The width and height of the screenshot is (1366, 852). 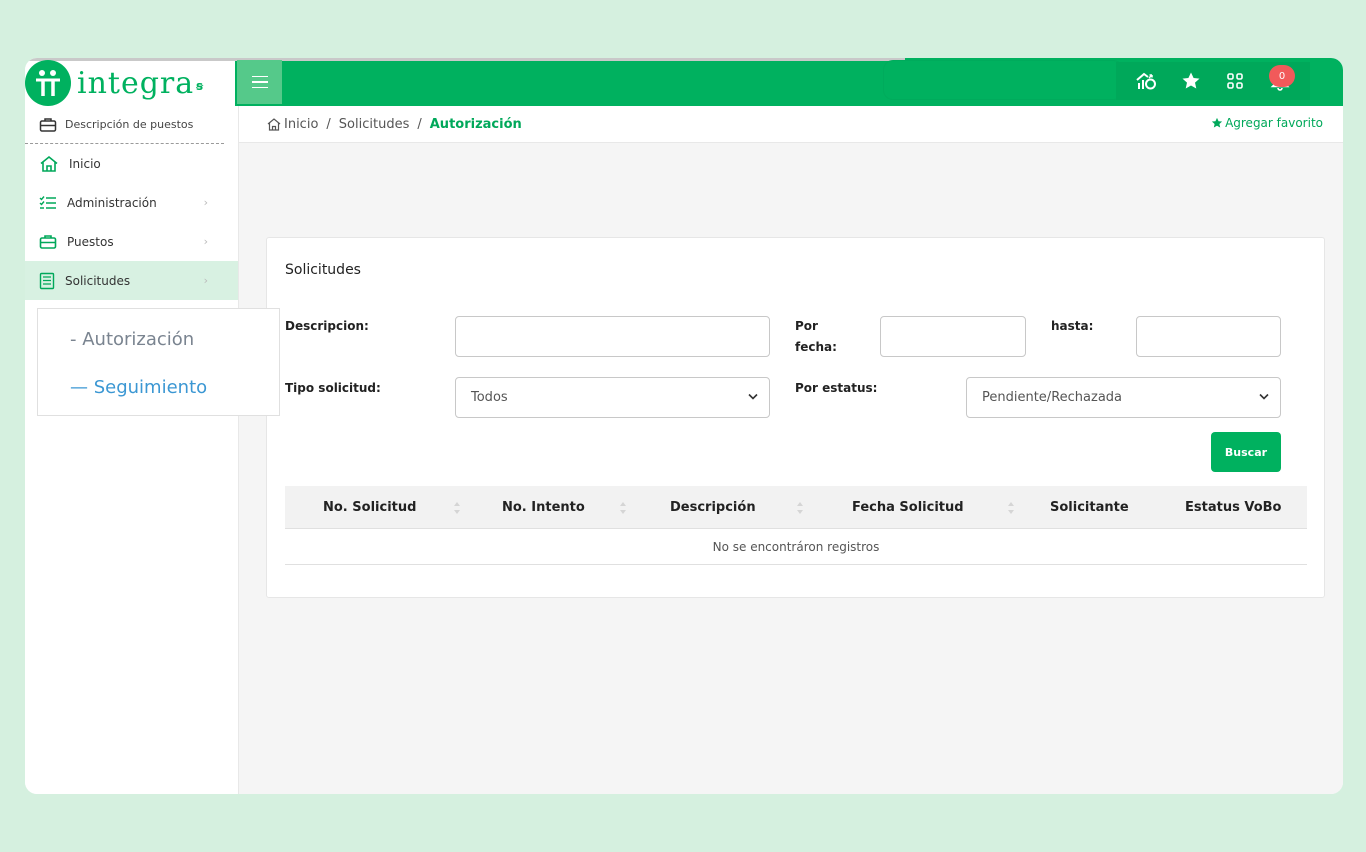 What do you see at coordinates (158, 362) in the screenshot?
I see `solicitudes-submenu: - Autorización — Seguimiento` at bounding box center [158, 362].